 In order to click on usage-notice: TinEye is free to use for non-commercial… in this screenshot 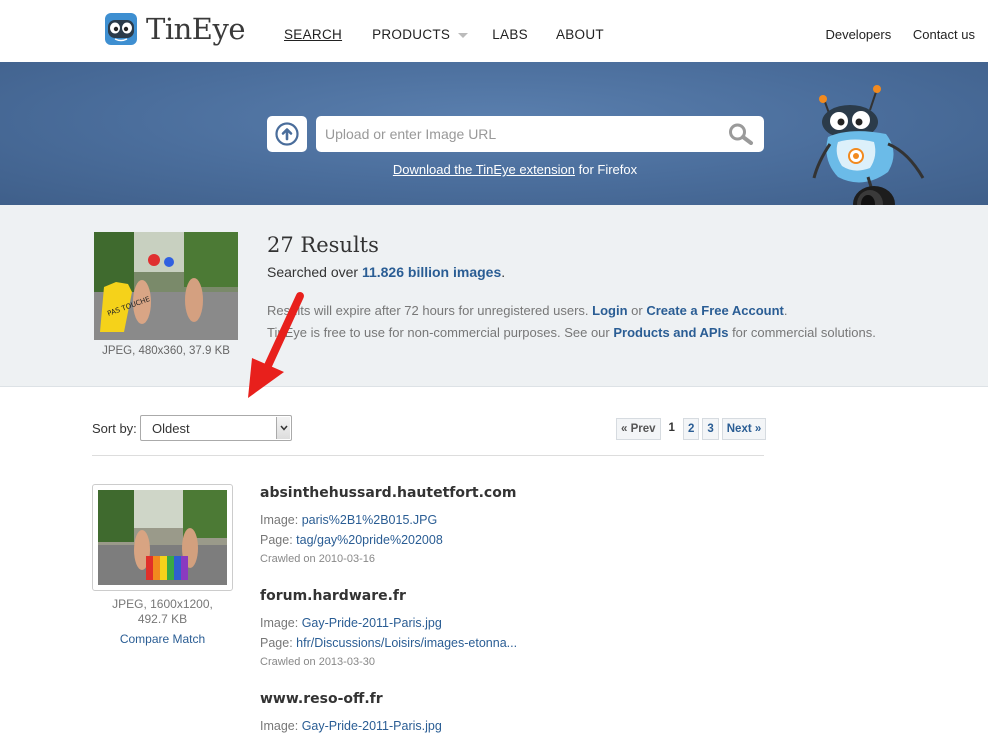, I will do `click(571, 332)`.